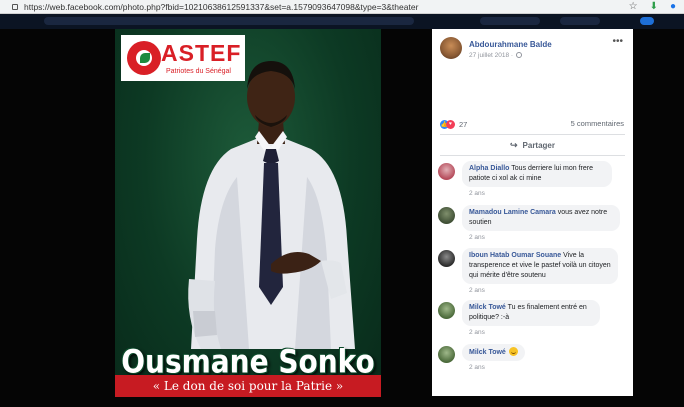 This screenshot has height=407, width=684. What do you see at coordinates (515, 255) in the screenshot?
I see `commenter-name: Iboun Hatab Oumar Souane` at bounding box center [515, 255].